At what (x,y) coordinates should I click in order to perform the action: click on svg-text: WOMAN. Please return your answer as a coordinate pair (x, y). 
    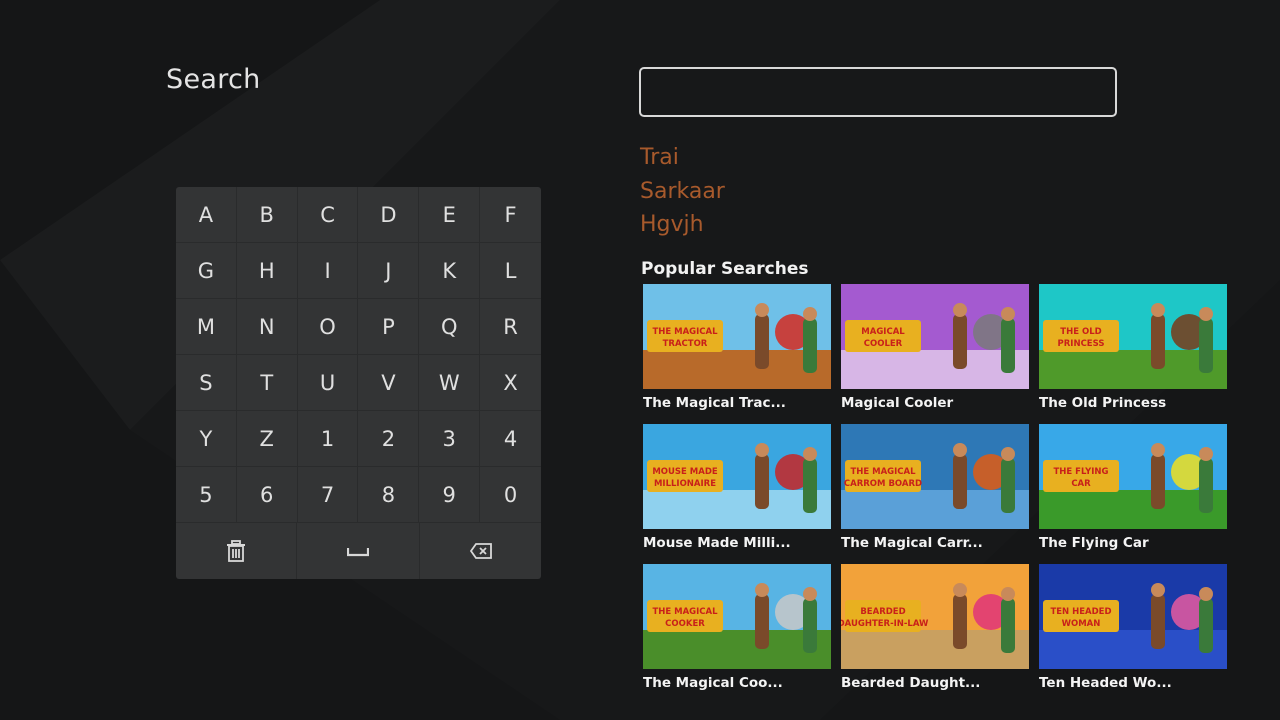
    Looking at the image, I should click on (1081, 624).